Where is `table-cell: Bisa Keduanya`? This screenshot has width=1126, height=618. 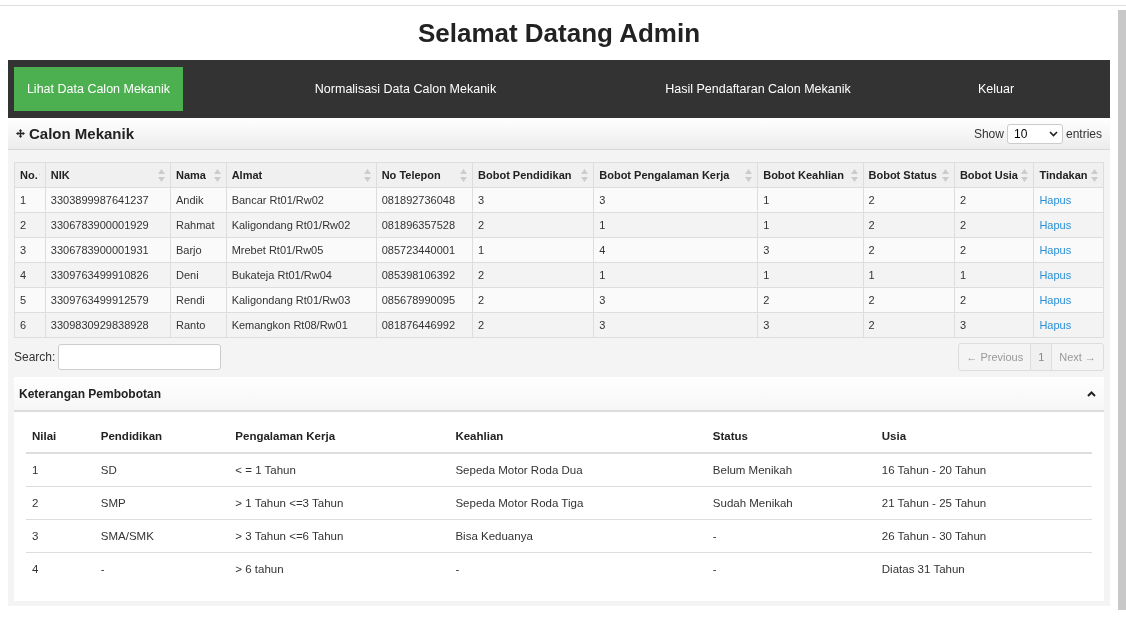 table-cell: Bisa Keduanya is located at coordinates (578, 535).